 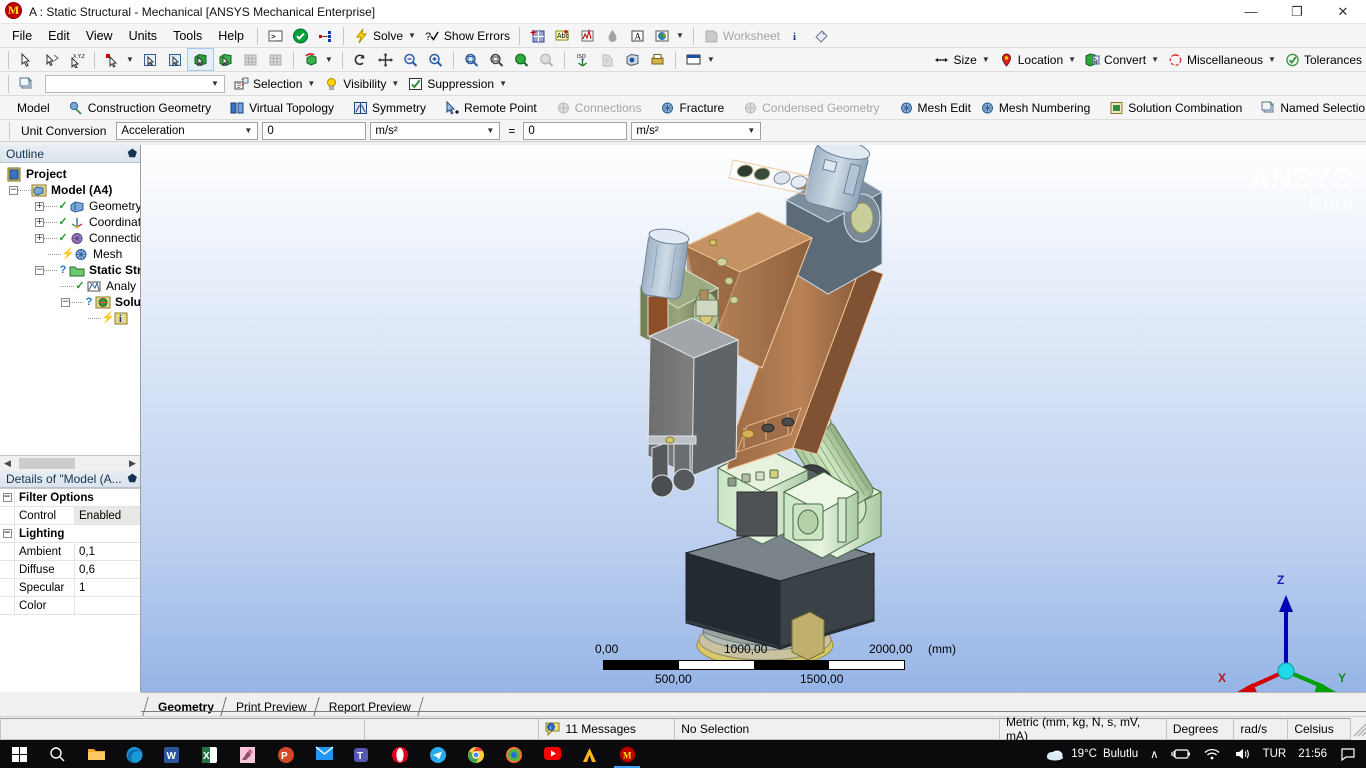 What do you see at coordinates (696, 130) in the screenshot?
I see `unit-output-unit-select: m/s² ▼` at bounding box center [696, 130].